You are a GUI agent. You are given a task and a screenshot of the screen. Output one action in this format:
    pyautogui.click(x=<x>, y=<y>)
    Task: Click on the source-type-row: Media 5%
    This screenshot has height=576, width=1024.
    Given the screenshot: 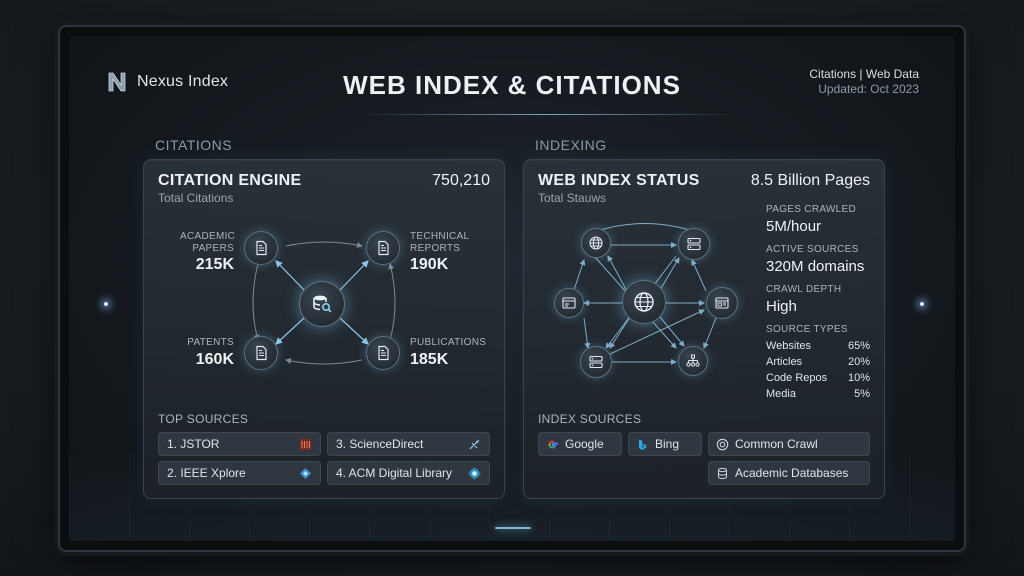 What is the action you would take?
    pyautogui.click(x=818, y=394)
    